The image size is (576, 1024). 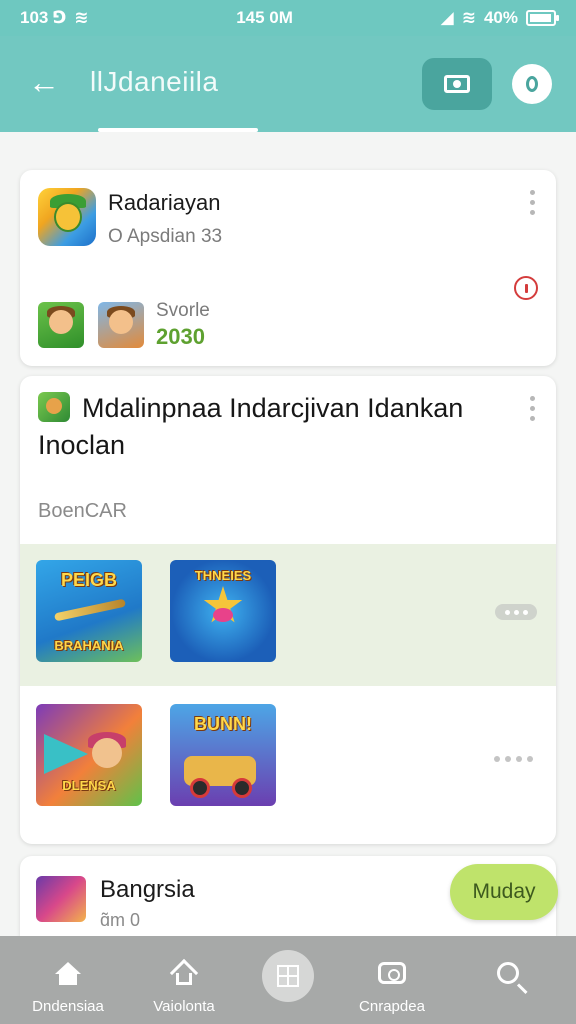 What do you see at coordinates (289, 896) in the screenshot?
I see `app-list-item: Bangrsia ɑ̃m 0 Muday` at bounding box center [289, 896].